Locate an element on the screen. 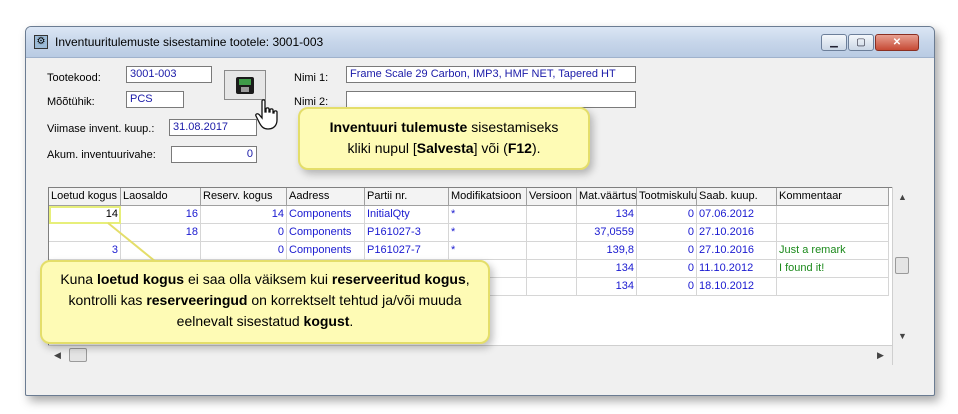  table-cell: P161027-7 is located at coordinates (407, 251).